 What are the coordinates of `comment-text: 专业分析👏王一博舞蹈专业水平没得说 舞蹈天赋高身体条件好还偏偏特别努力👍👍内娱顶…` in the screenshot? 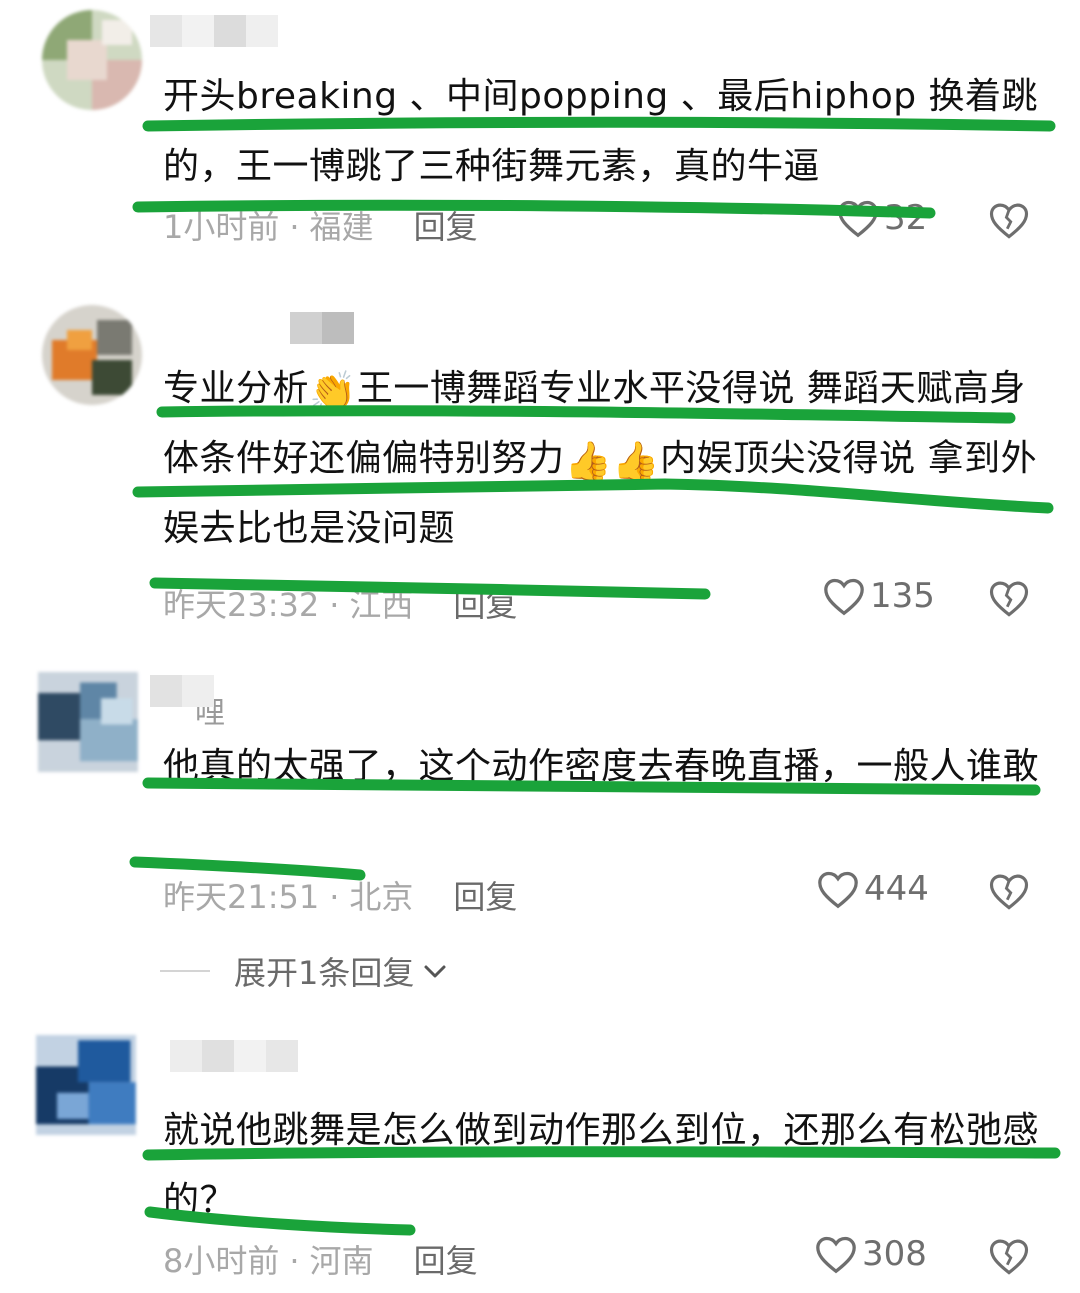 It's located at (603, 459).